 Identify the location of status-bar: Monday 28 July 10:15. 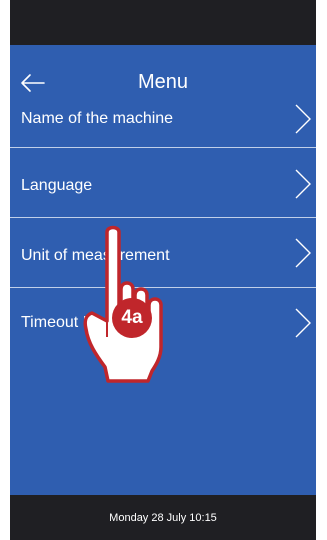
(163, 517).